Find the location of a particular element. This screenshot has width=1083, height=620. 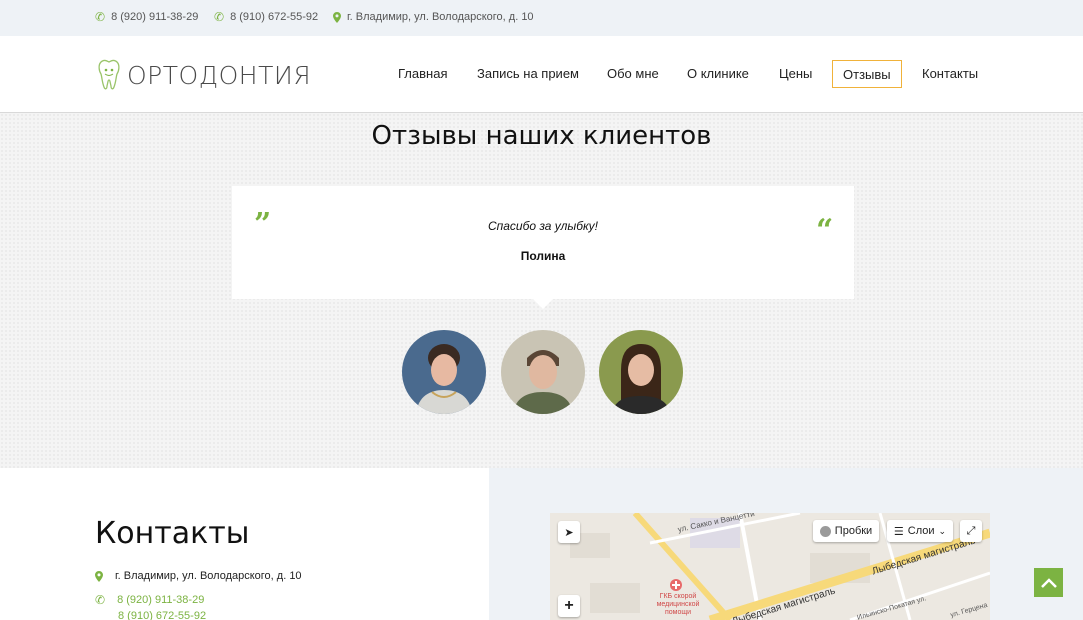

scroll-to-top-button is located at coordinates (1048, 582).